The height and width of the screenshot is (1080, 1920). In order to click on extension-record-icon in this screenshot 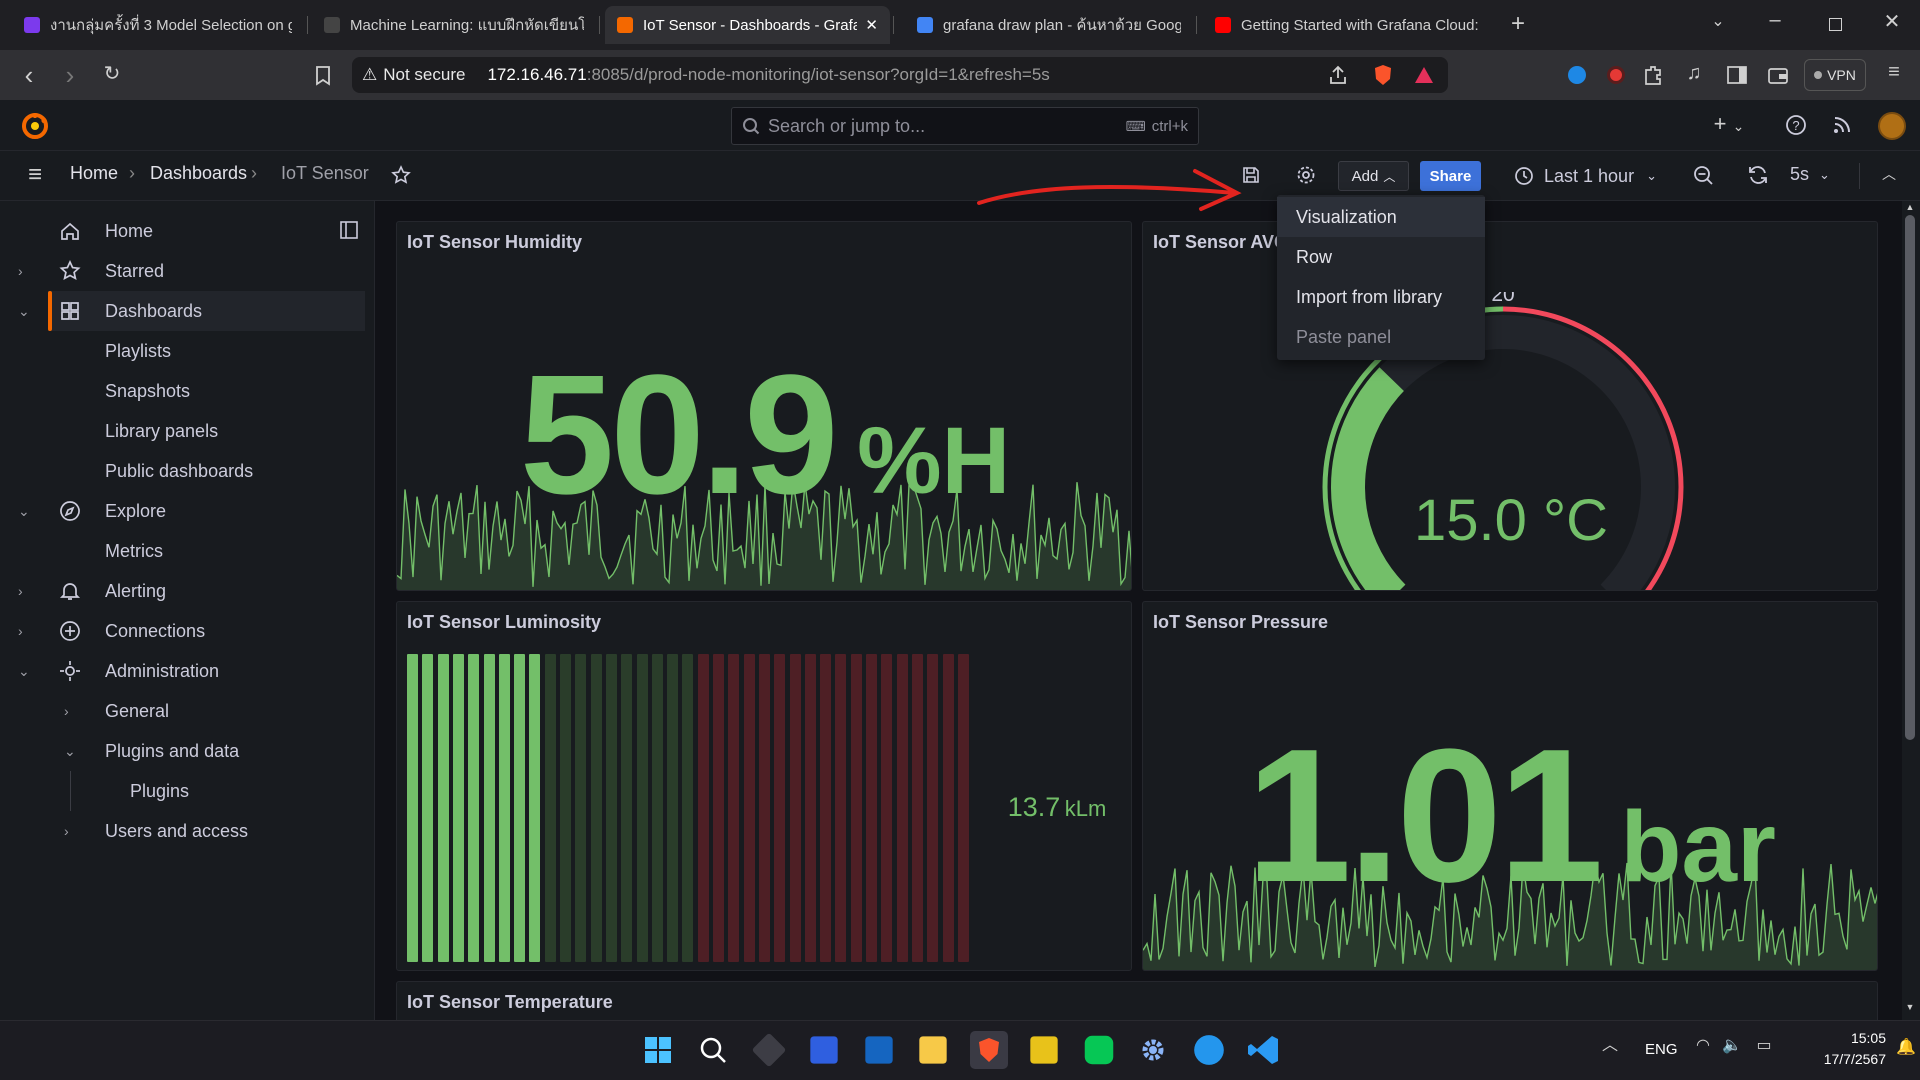, I will do `click(1616, 75)`.